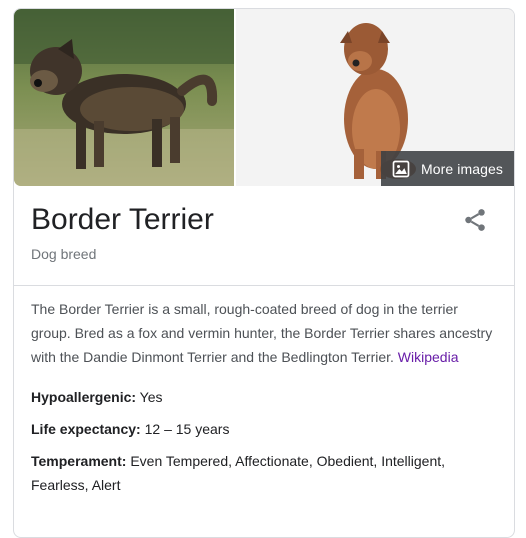  What do you see at coordinates (428, 357) in the screenshot?
I see `wikipedia-link: Wikipedia` at bounding box center [428, 357].